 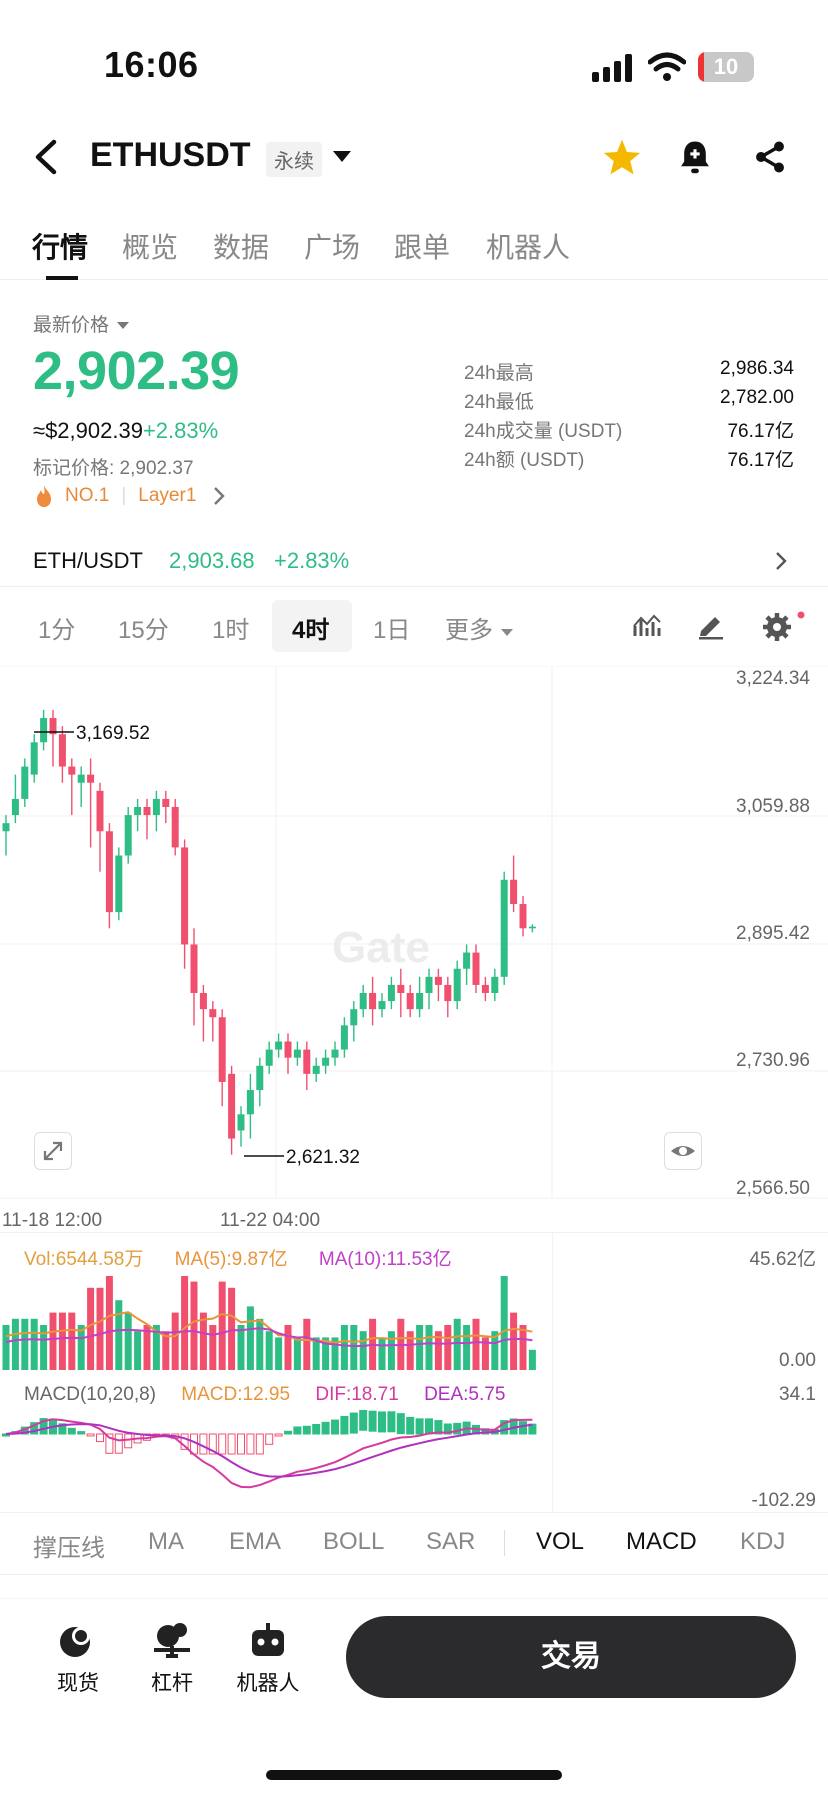 What do you see at coordinates (230, 627) in the screenshot?
I see `interval-1h: 1时` at bounding box center [230, 627].